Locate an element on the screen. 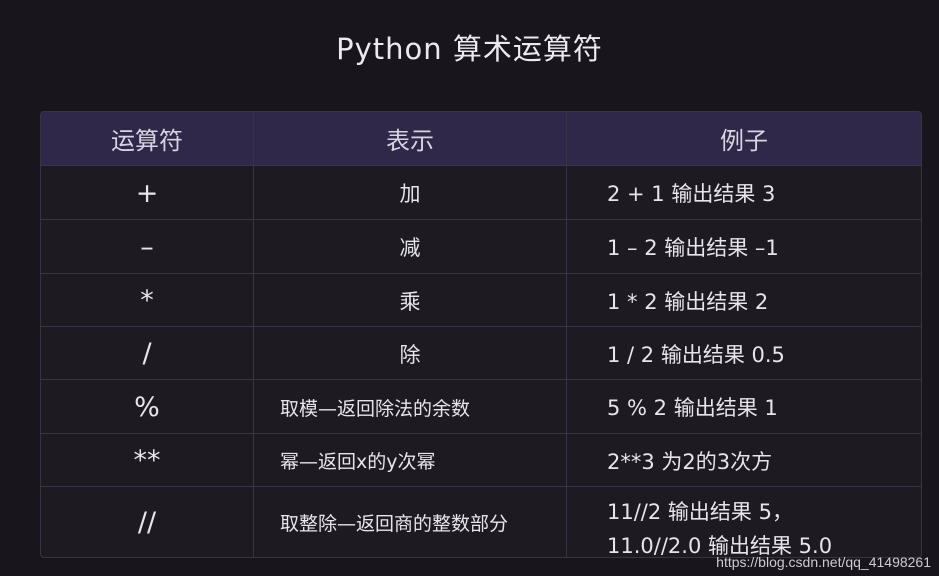 The image size is (939, 576). operator-cell: * is located at coordinates (147, 300).